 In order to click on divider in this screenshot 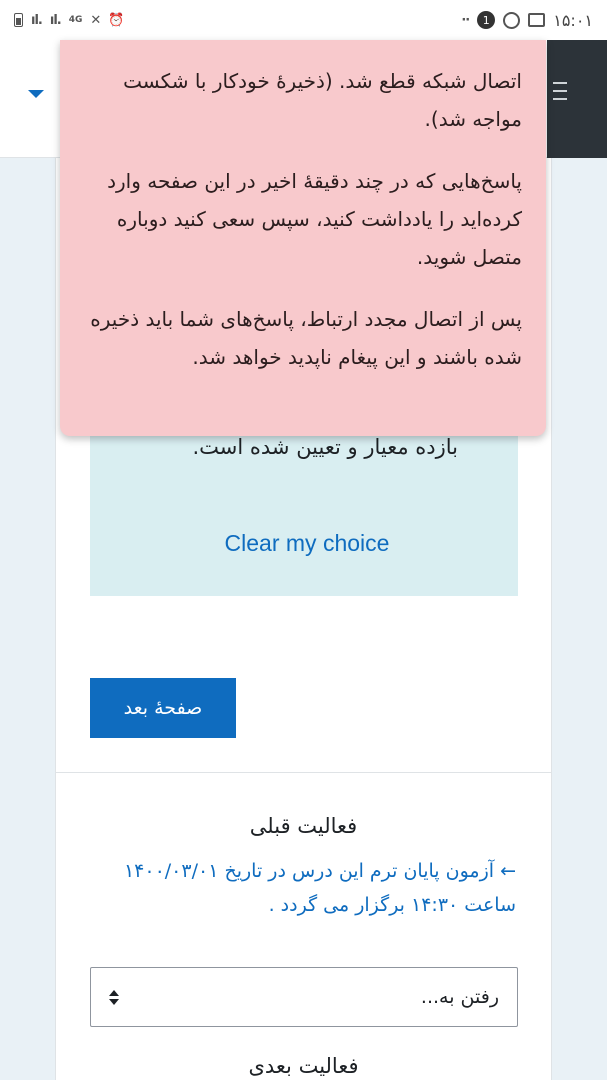, I will do `click(303, 772)`.